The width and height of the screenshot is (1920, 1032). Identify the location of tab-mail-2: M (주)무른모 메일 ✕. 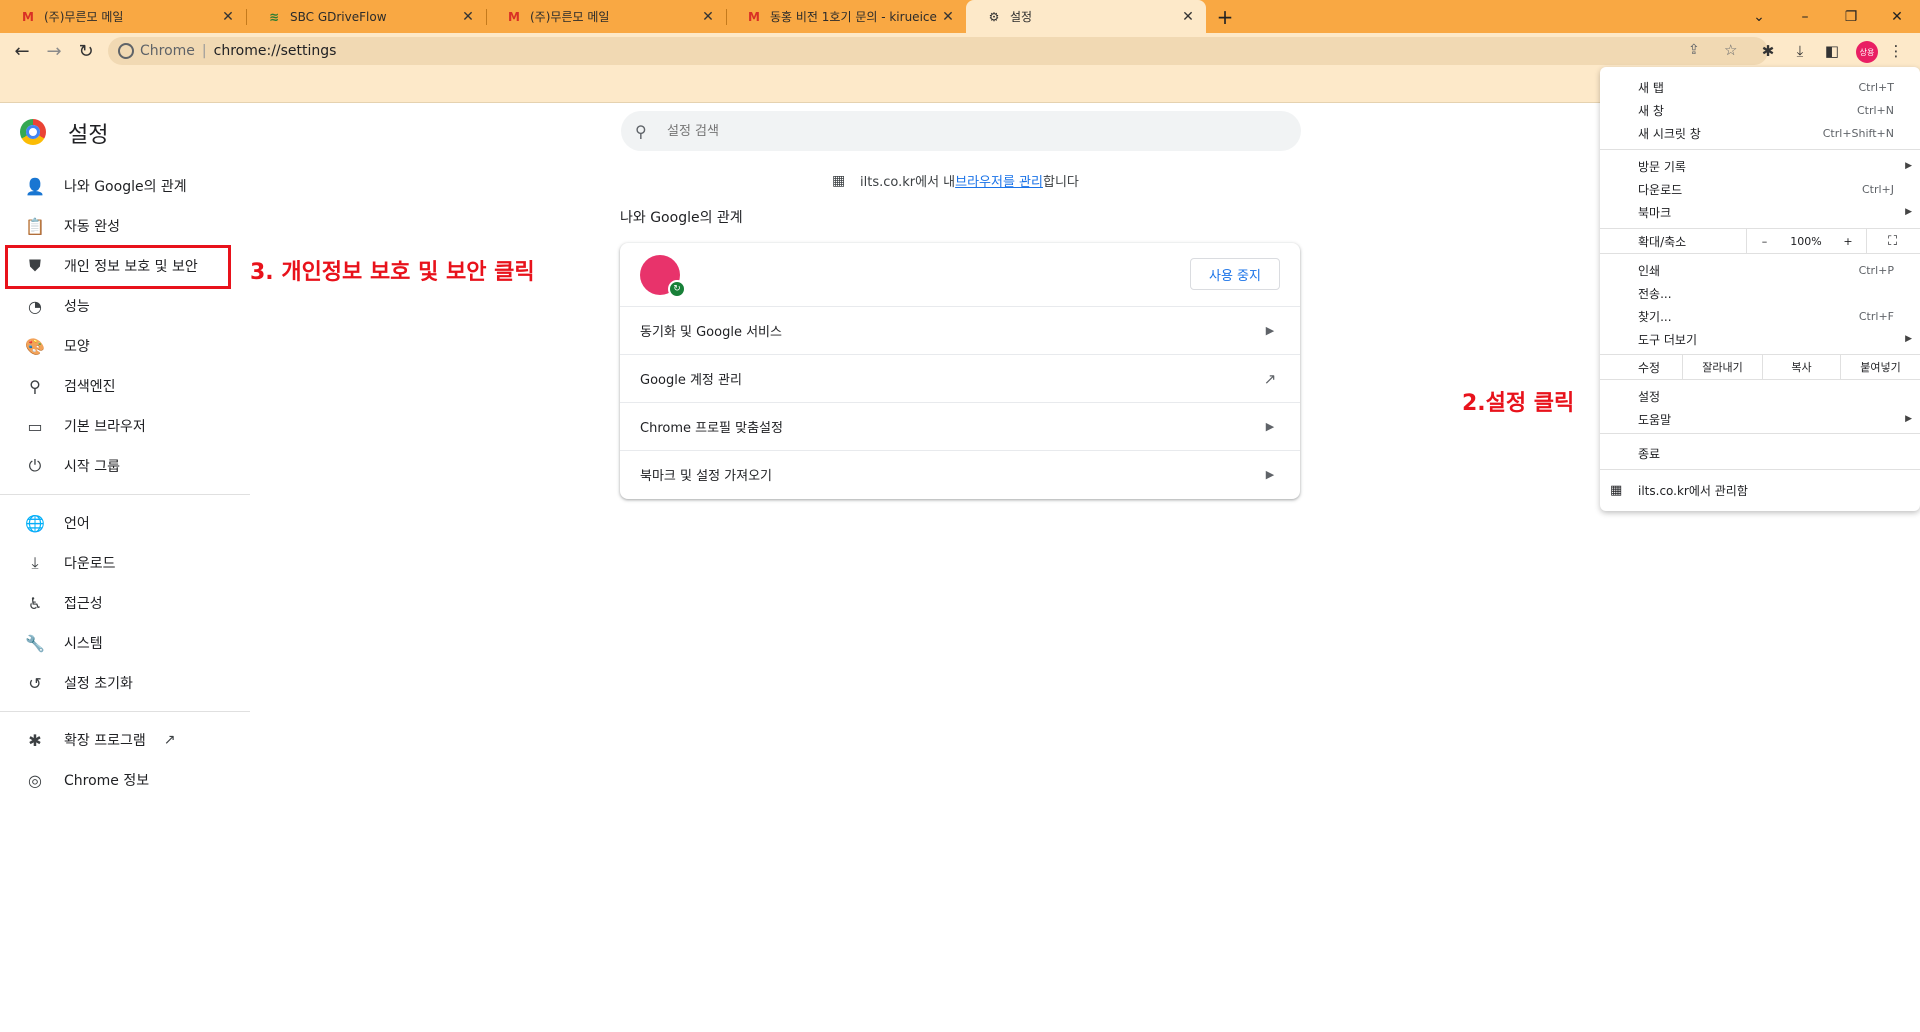
(606, 16).